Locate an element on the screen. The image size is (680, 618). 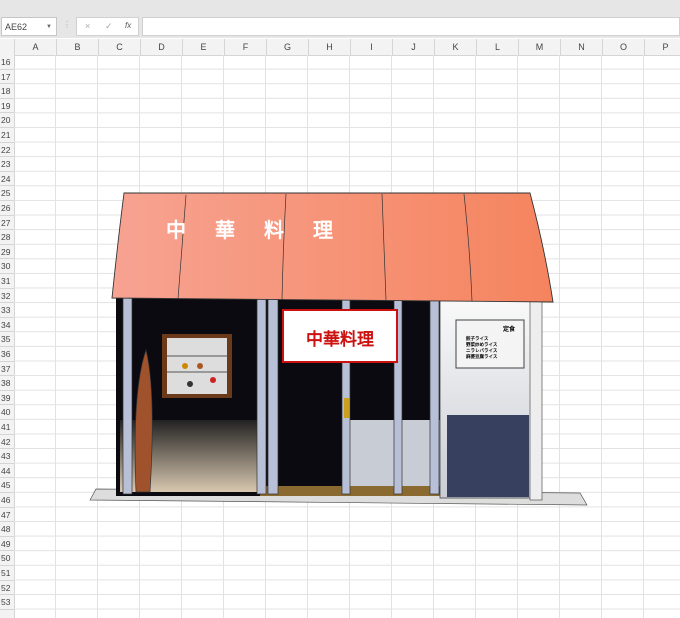
menu-item: 餃子ライス is located at coordinates (477, 338).